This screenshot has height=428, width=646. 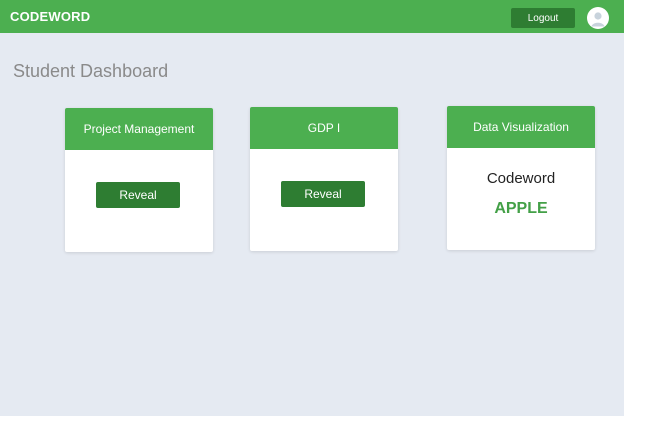 I want to click on codeword-label: Codeword, so click(x=521, y=178).